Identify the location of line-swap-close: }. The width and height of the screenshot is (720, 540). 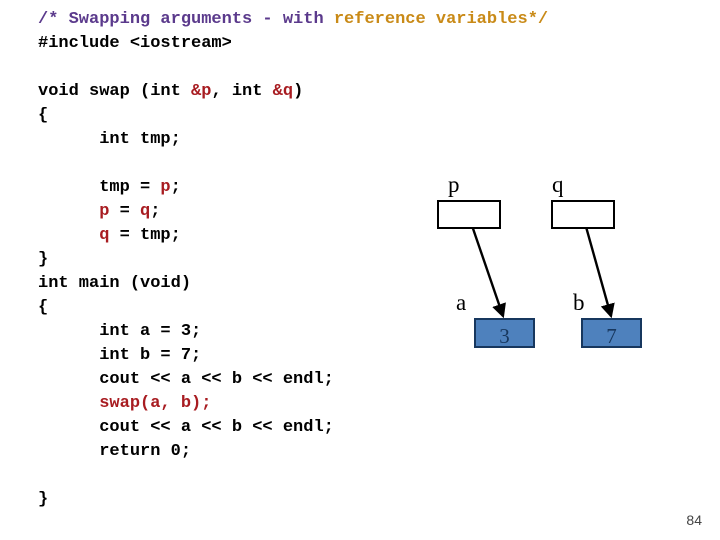
(293, 260).